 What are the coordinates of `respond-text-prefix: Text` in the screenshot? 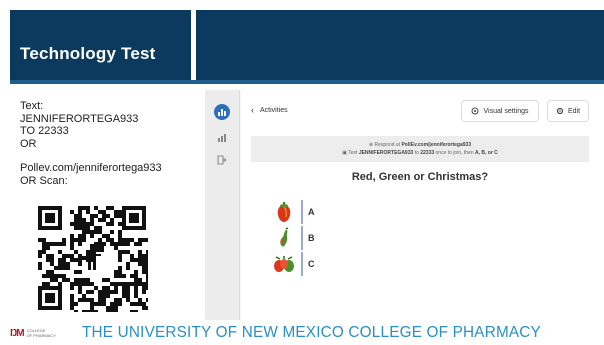 It's located at (353, 153).